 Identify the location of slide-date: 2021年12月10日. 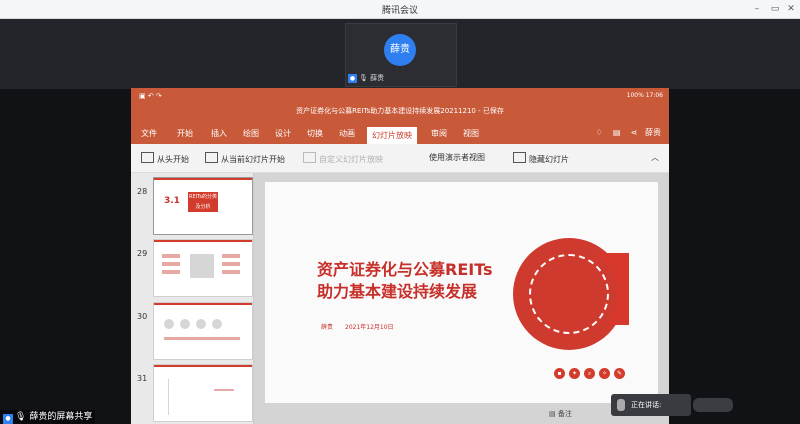
(369, 327).